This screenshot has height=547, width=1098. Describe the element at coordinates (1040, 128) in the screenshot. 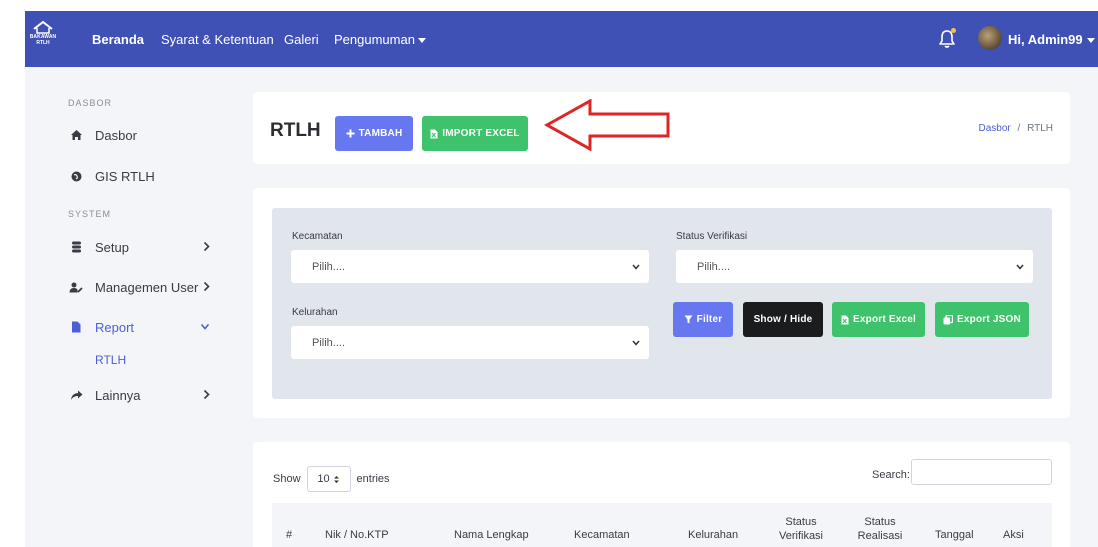

I see `breadcrumb-current: RTLH` at that location.